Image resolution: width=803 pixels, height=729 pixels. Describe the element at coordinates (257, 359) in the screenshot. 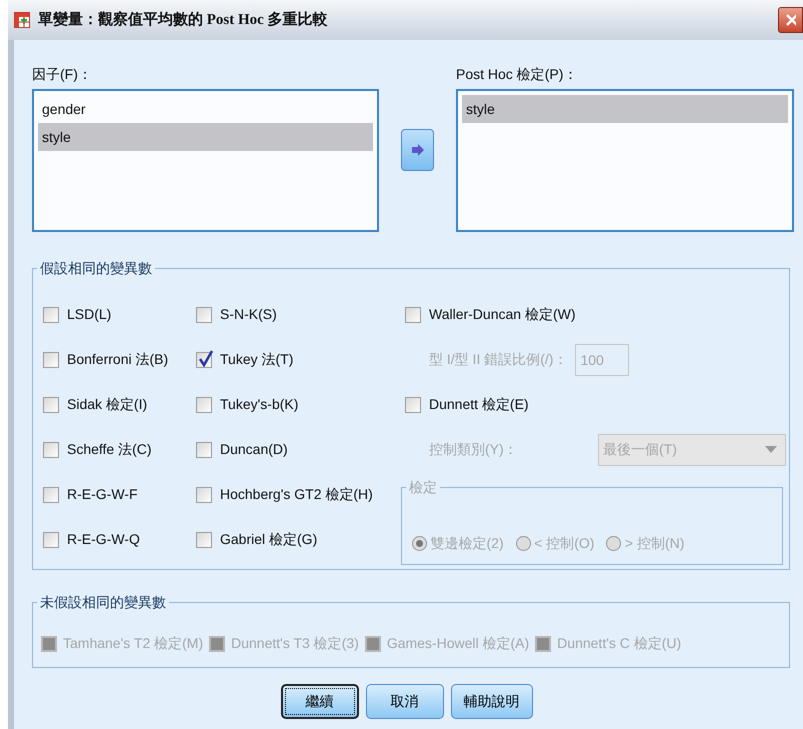

I see `checkbox-label: Tukey 法(T)` at that location.